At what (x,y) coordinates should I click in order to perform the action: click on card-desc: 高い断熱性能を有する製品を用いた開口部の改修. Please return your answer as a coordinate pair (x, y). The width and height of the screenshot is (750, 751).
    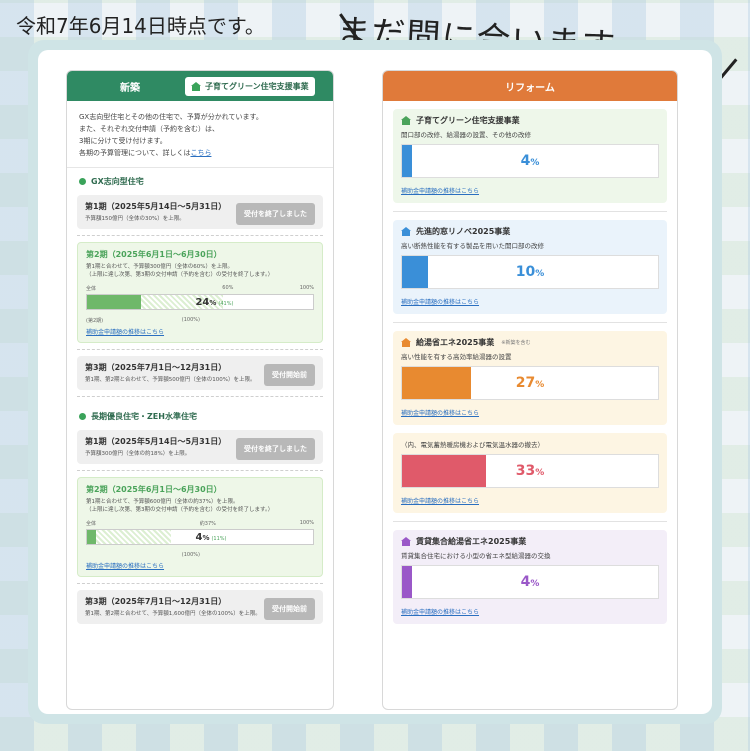
    Looking at the image, I should click on (472, 246).